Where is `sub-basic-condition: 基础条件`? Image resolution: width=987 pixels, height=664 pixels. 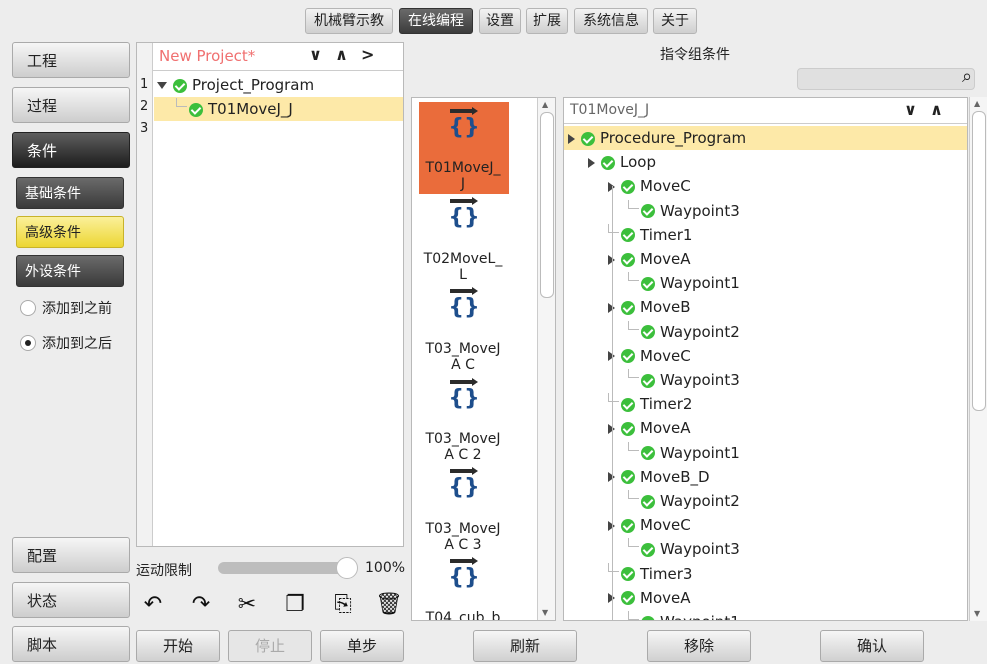
sub-basic-condition: 基础条件 is located at coordinates (70, 193).